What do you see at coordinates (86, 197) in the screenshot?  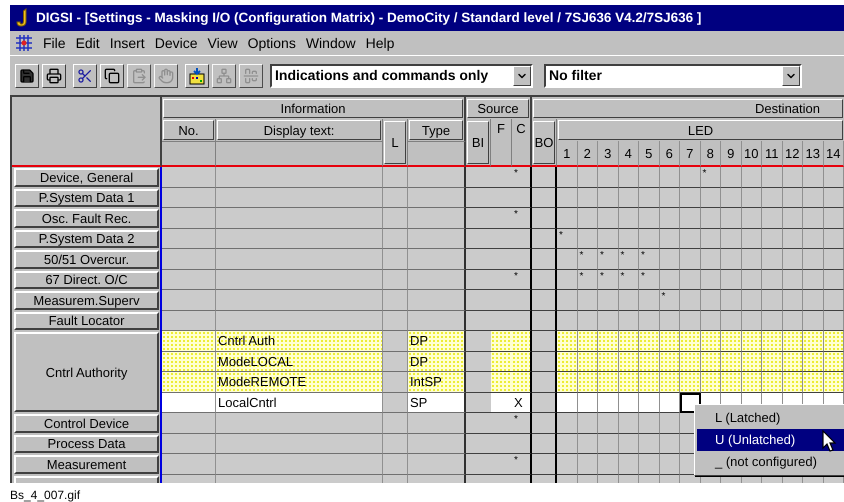 I see `group-button: P.System Data 1` at bounding box center [86, 197].